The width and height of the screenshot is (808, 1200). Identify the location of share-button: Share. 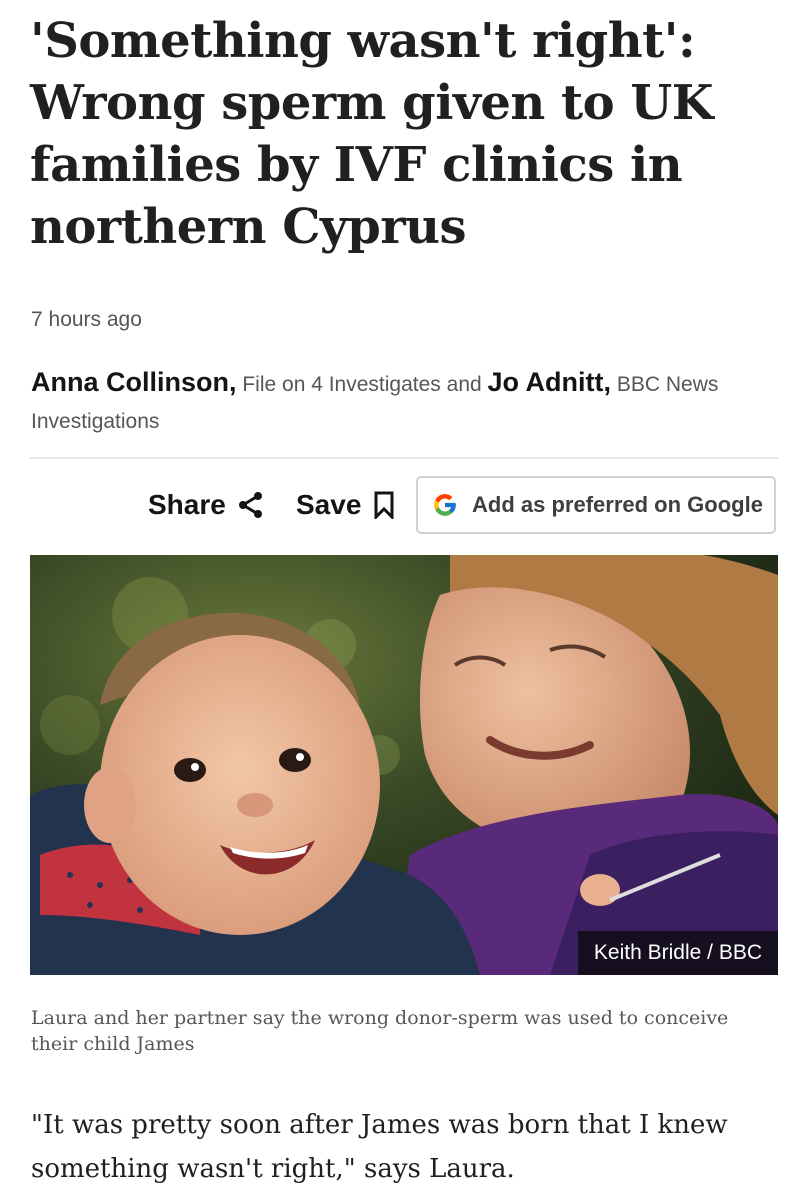
(206, 505).